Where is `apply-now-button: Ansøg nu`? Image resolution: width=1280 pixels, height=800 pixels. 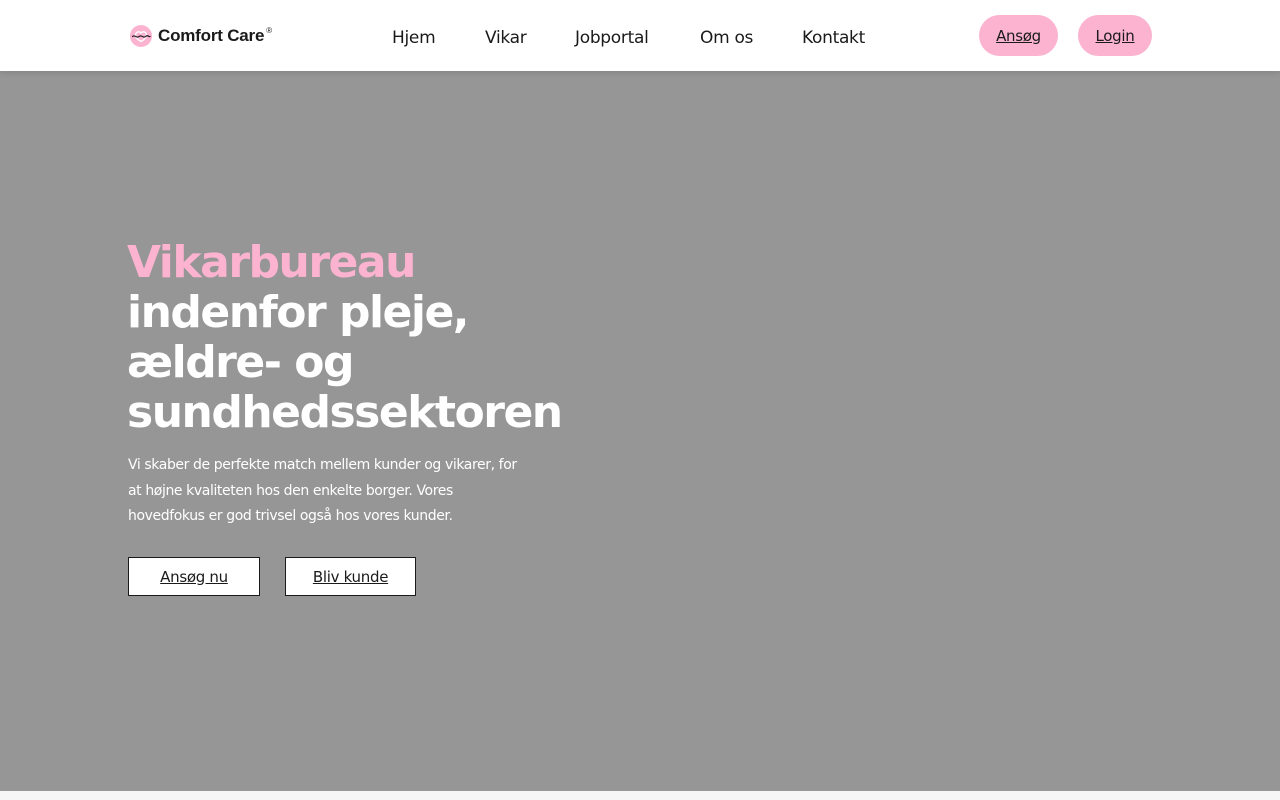 apply-now-button: Ansøg nu is located at coordinates (194, 576).